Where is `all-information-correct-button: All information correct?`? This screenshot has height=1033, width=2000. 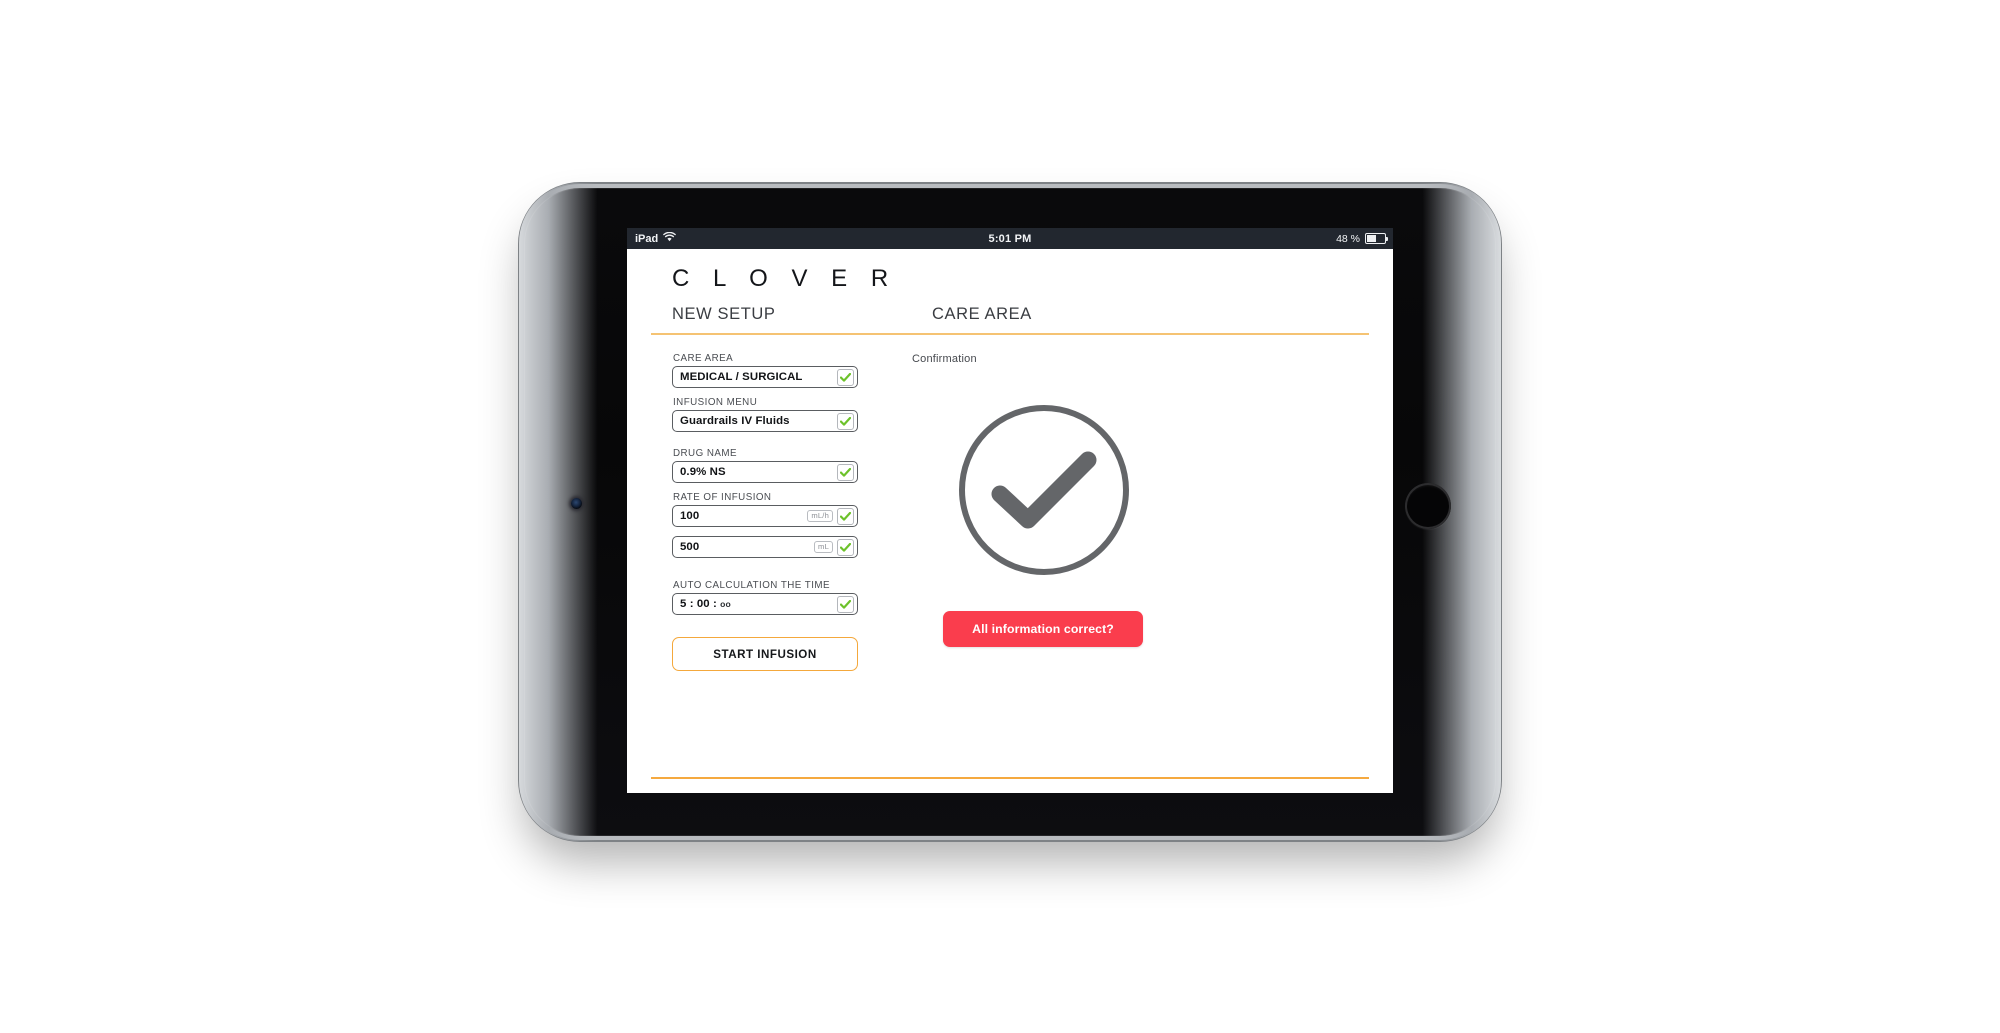 all-information-correct-button: All information correct? is located at coordinates (1043, 629).